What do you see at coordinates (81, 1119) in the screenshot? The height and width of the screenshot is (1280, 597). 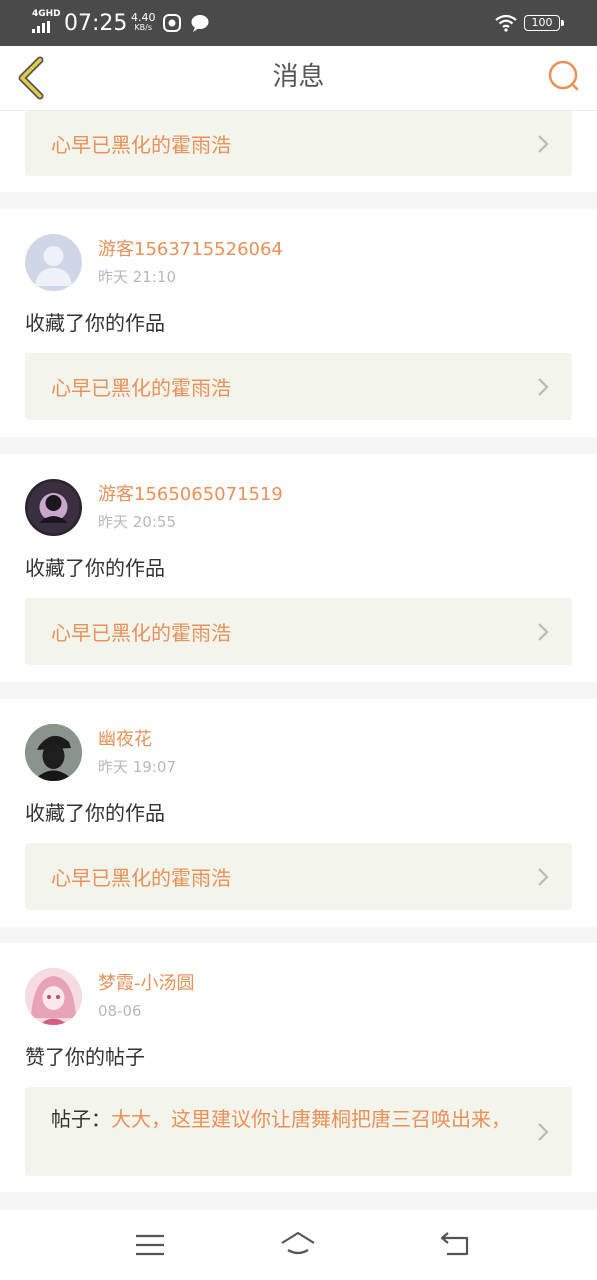 I see `post-label: 帖子：` at bounding box center [81, 1119].